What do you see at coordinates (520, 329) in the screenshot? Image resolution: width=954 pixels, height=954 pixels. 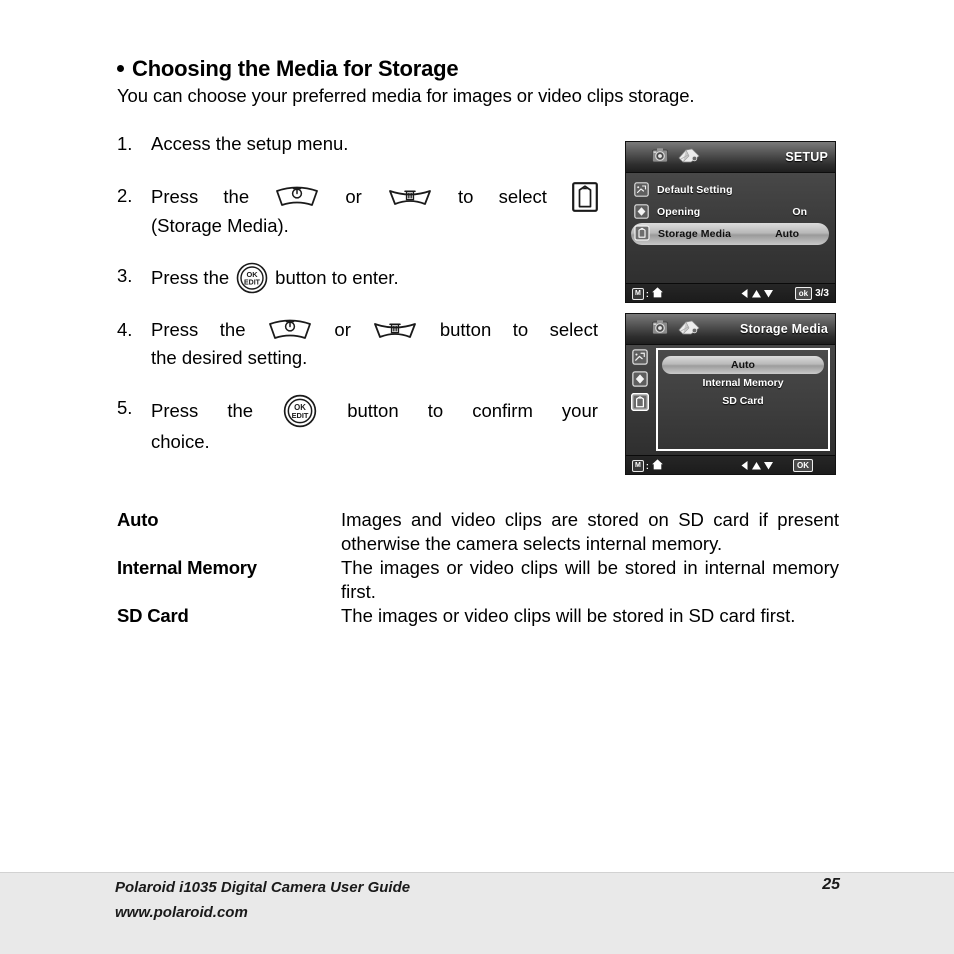 I see `step-4-word-to: to` at bounding box center [520, 329].